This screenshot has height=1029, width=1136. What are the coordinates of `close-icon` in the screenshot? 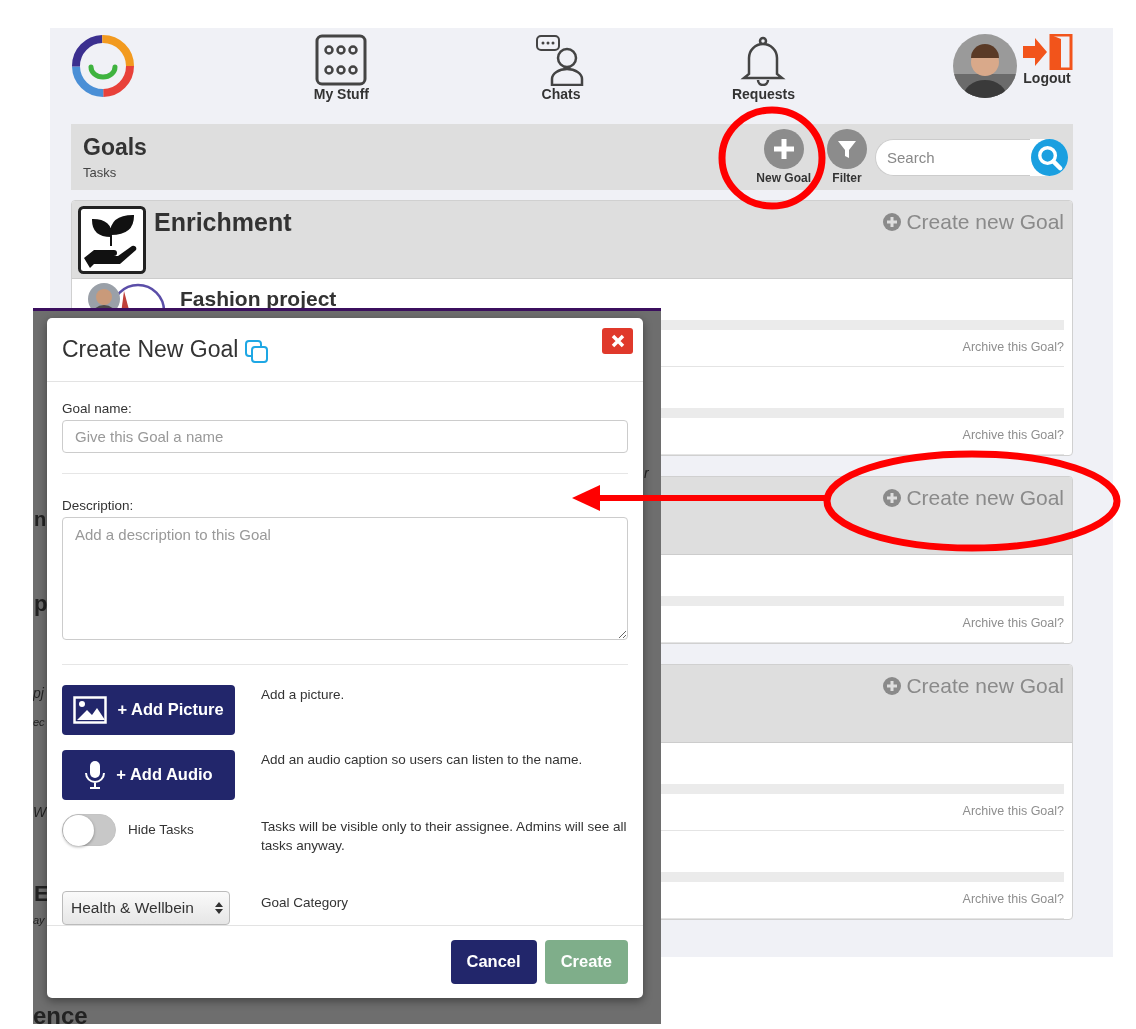 It's located at (617, 341).